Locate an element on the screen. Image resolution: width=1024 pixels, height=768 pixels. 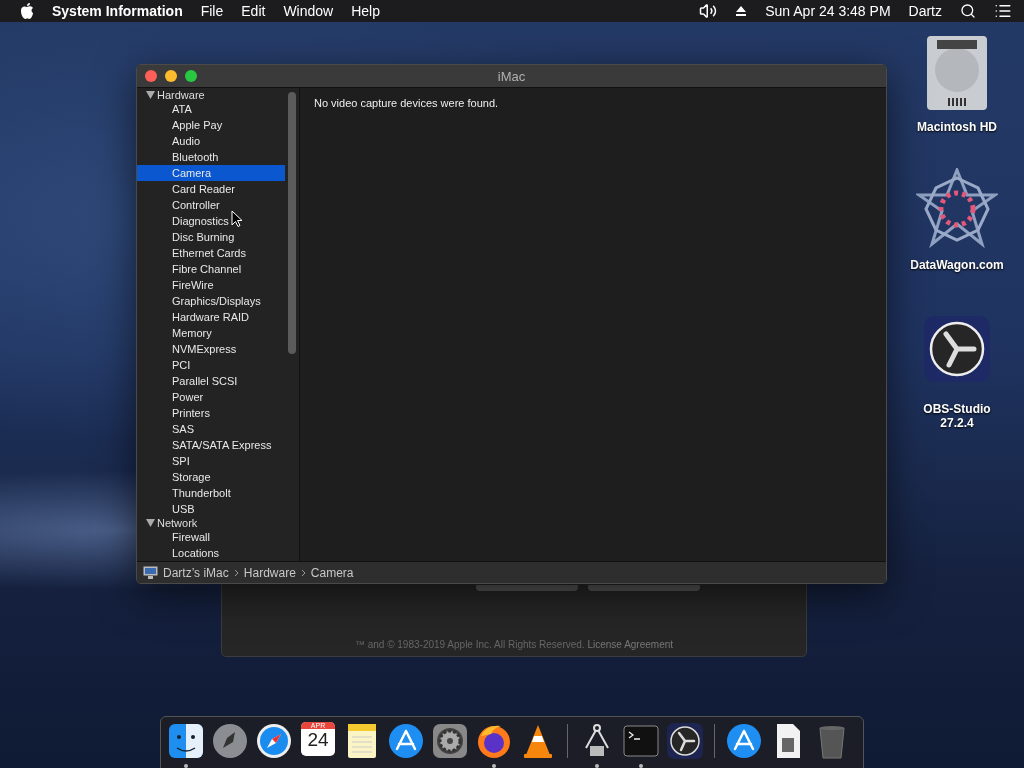
menu-list-icon is located at coordinates (1003, 11).